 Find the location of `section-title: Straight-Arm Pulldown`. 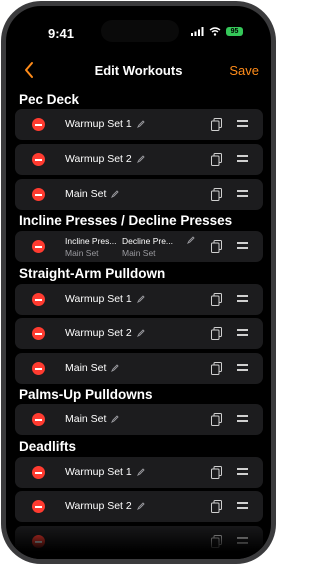

section-title: Straight-Arm Pulldown is located at coordinates (92, 273).